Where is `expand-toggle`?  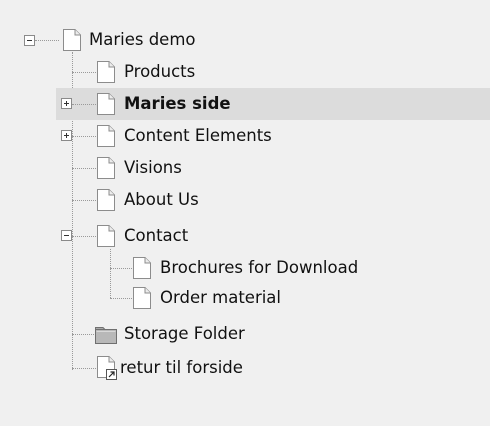
expand-toggle is located at coordinates (66, 103).